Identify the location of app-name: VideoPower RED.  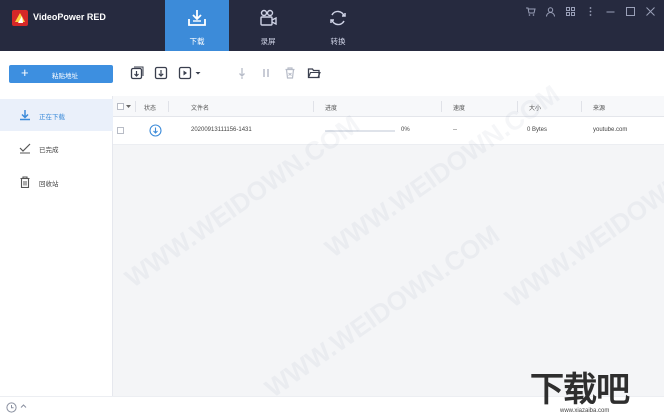
(69, 17).